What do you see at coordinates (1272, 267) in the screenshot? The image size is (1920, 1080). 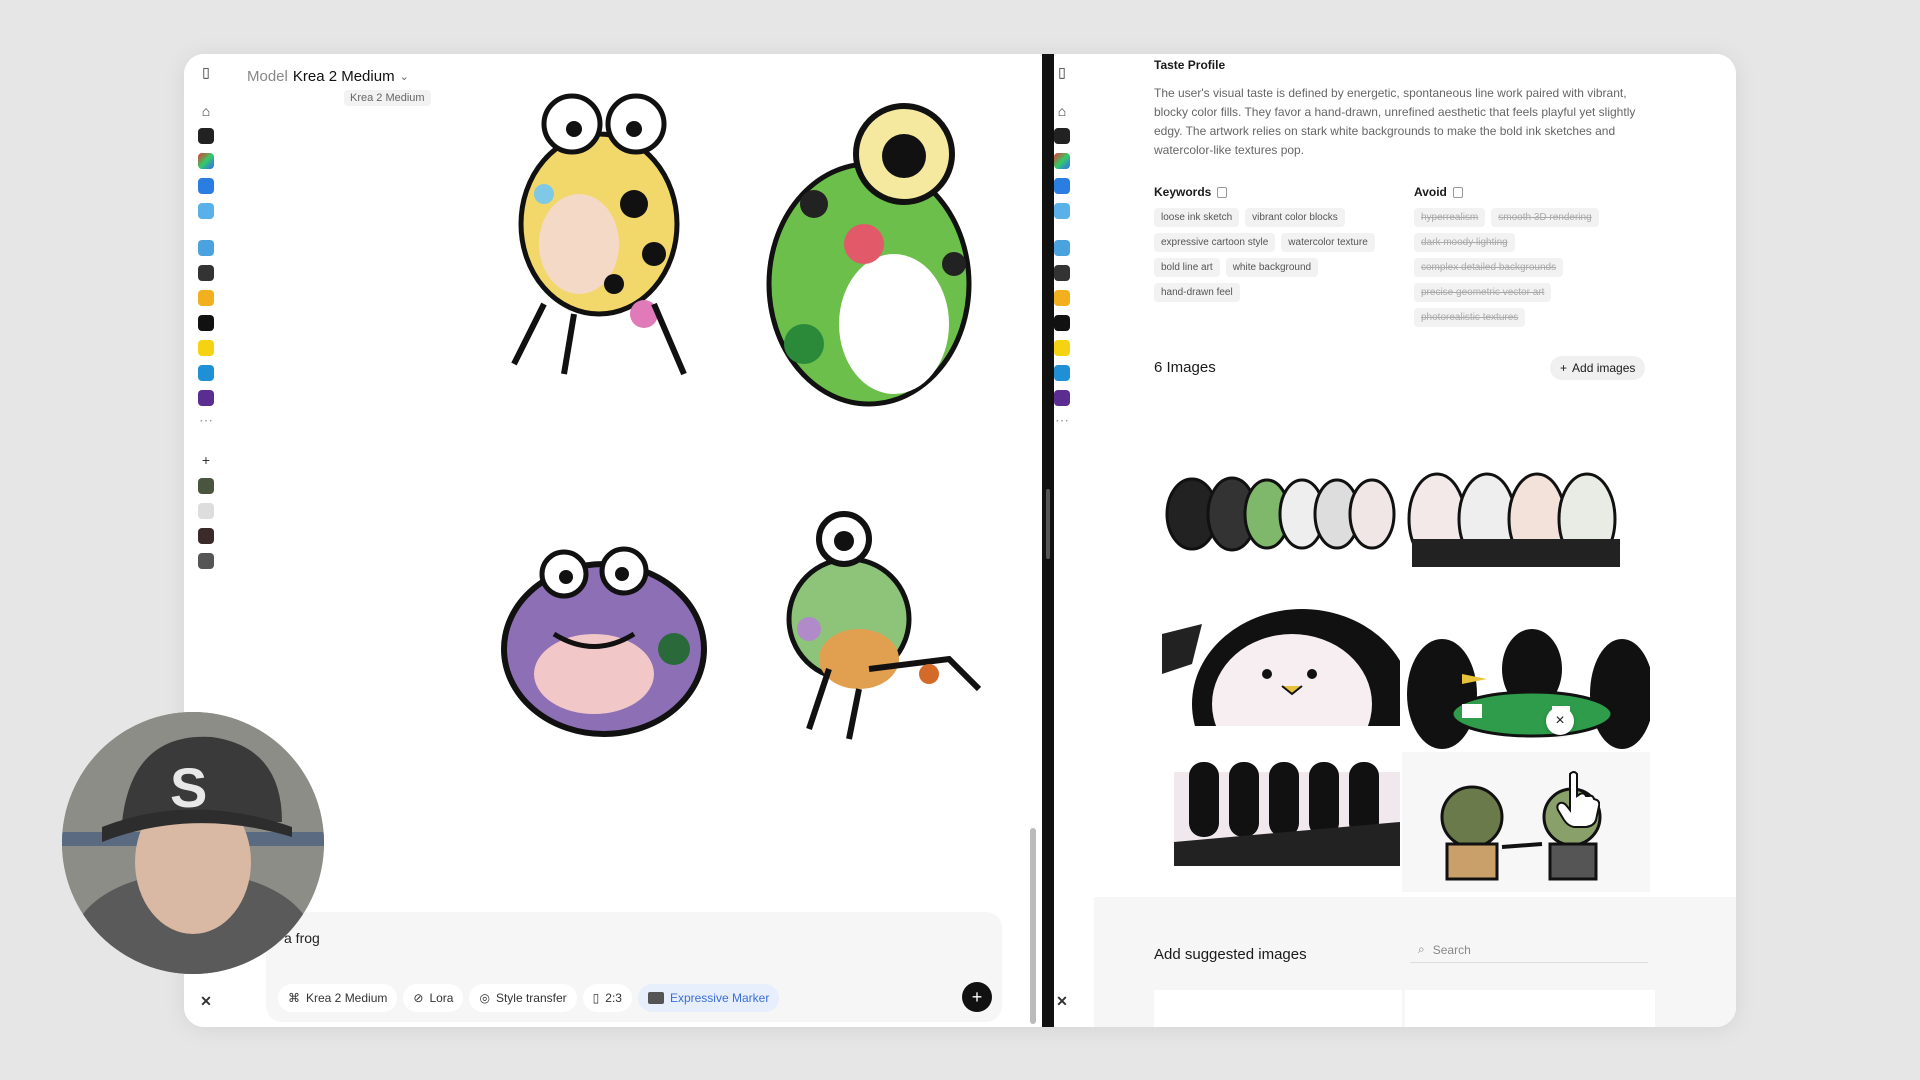 I see `keyword-tag: white background` at bounding box center [1272, 267].